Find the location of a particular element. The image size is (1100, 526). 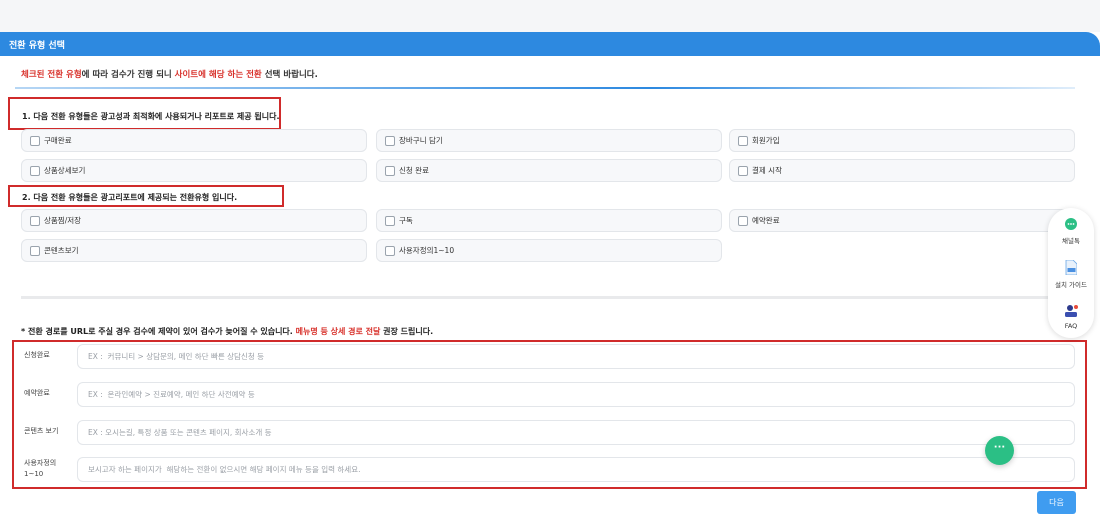

checkbox-subscribe: 구독 is located at coordinates (549, 220).